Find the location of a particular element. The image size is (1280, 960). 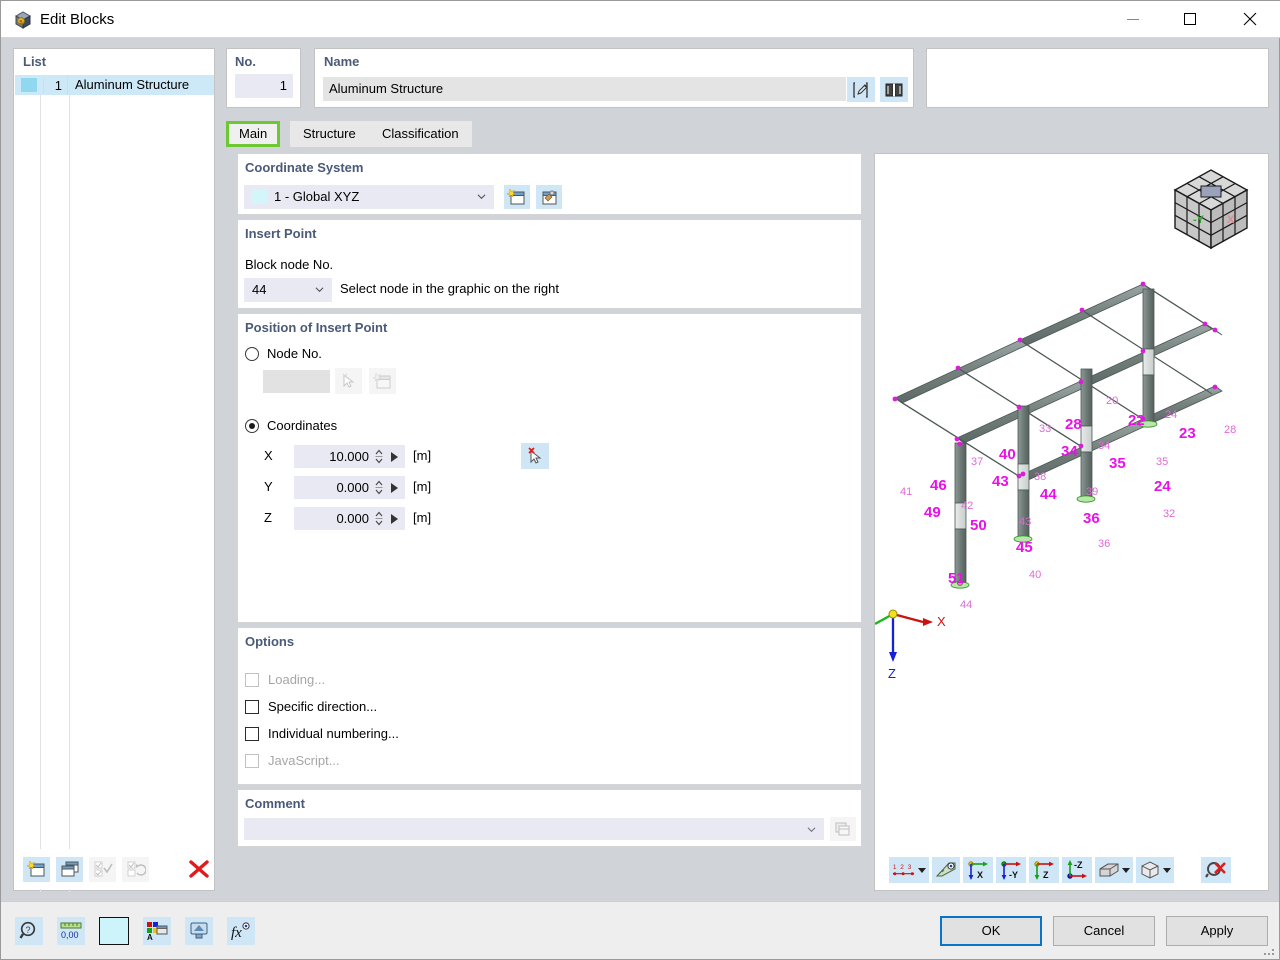

tab-main: Main is located at coordinates (253, 134).